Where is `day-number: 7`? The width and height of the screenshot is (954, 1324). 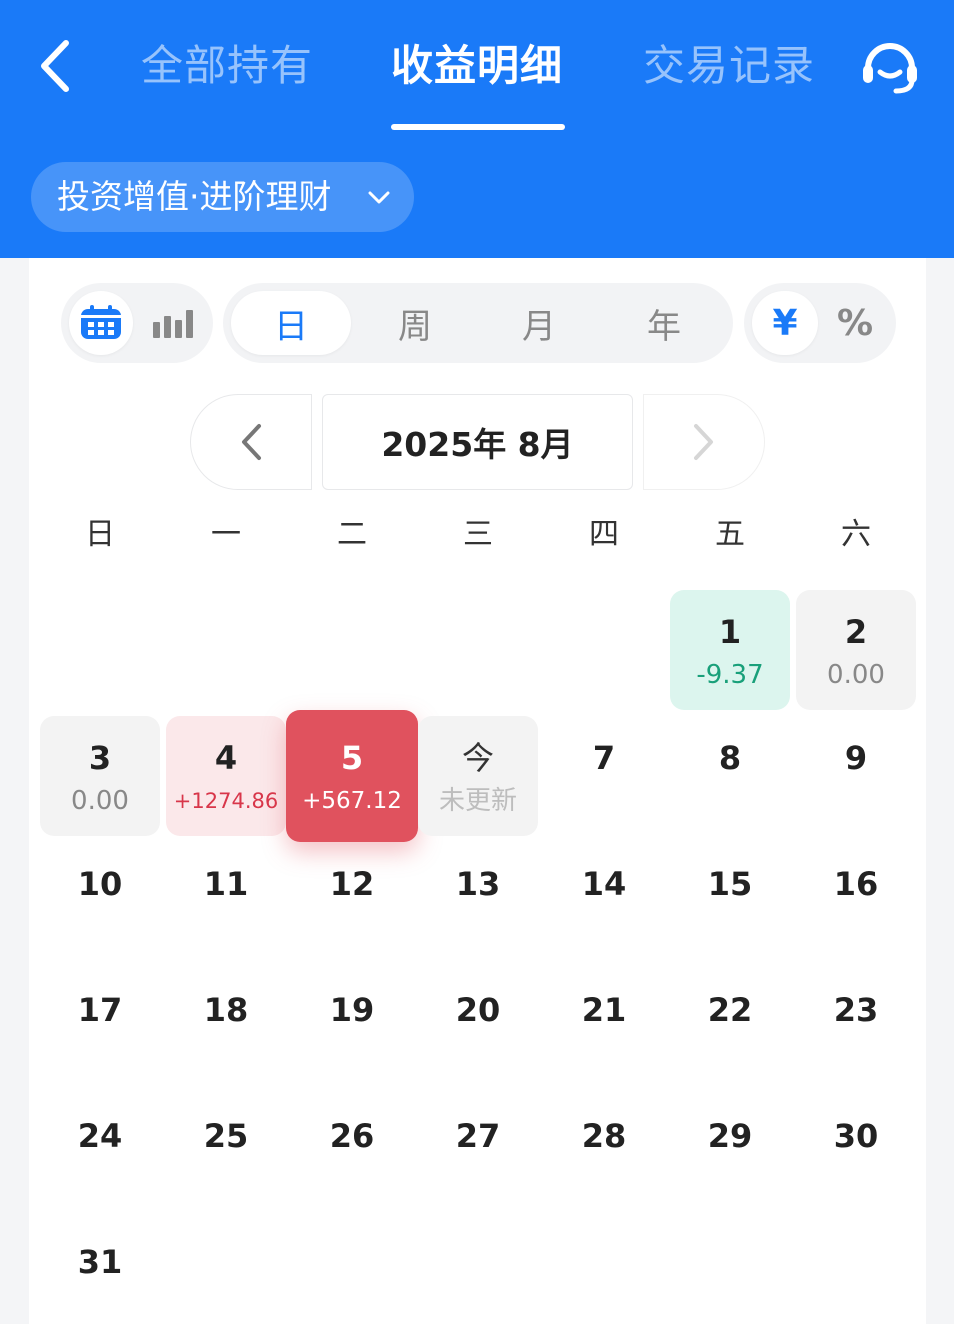 day-number: 7 is located at coordinates (604, 758).